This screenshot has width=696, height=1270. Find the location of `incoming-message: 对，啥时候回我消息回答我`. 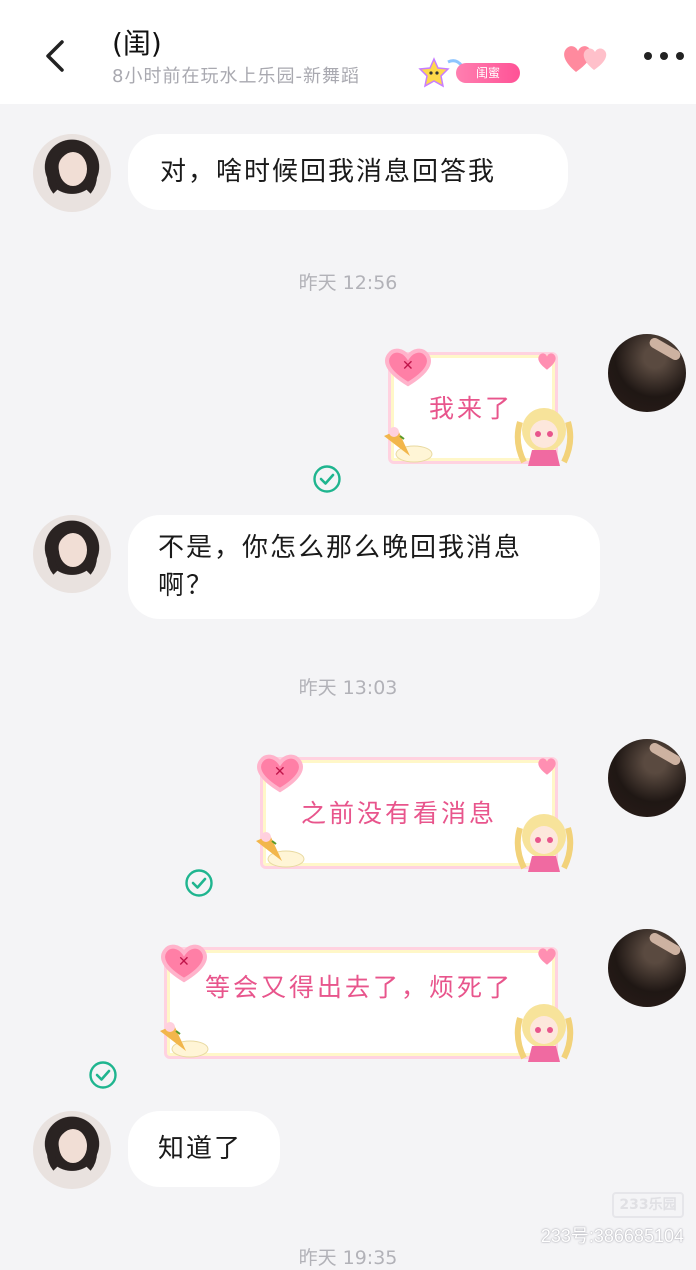

incoming-message: 对，啥时候回我消息回答我 is located at coordinates (348, 172).